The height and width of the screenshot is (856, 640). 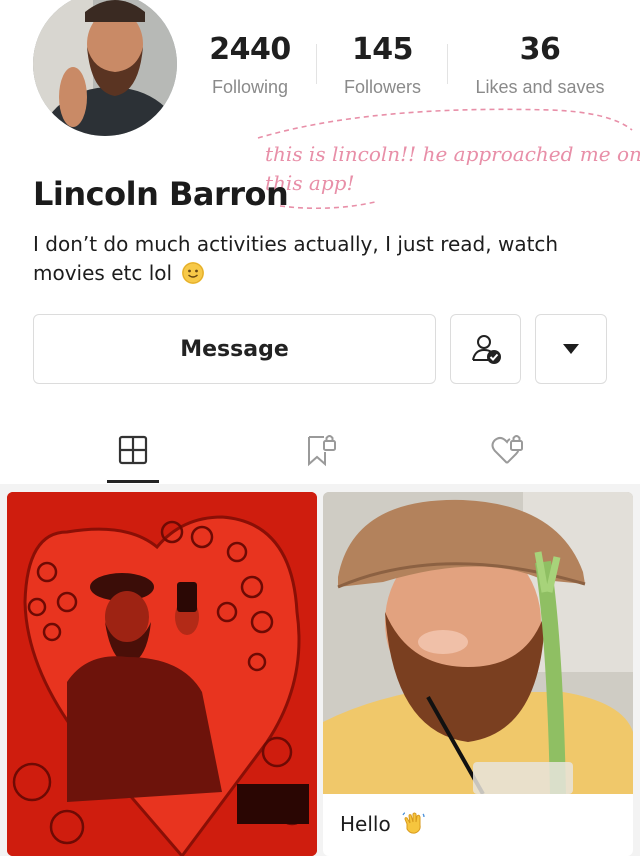 What do you see at coordinates (382, 49) in the screenshot?
I see `followers-count: 145` at bounding box center [382, 49].